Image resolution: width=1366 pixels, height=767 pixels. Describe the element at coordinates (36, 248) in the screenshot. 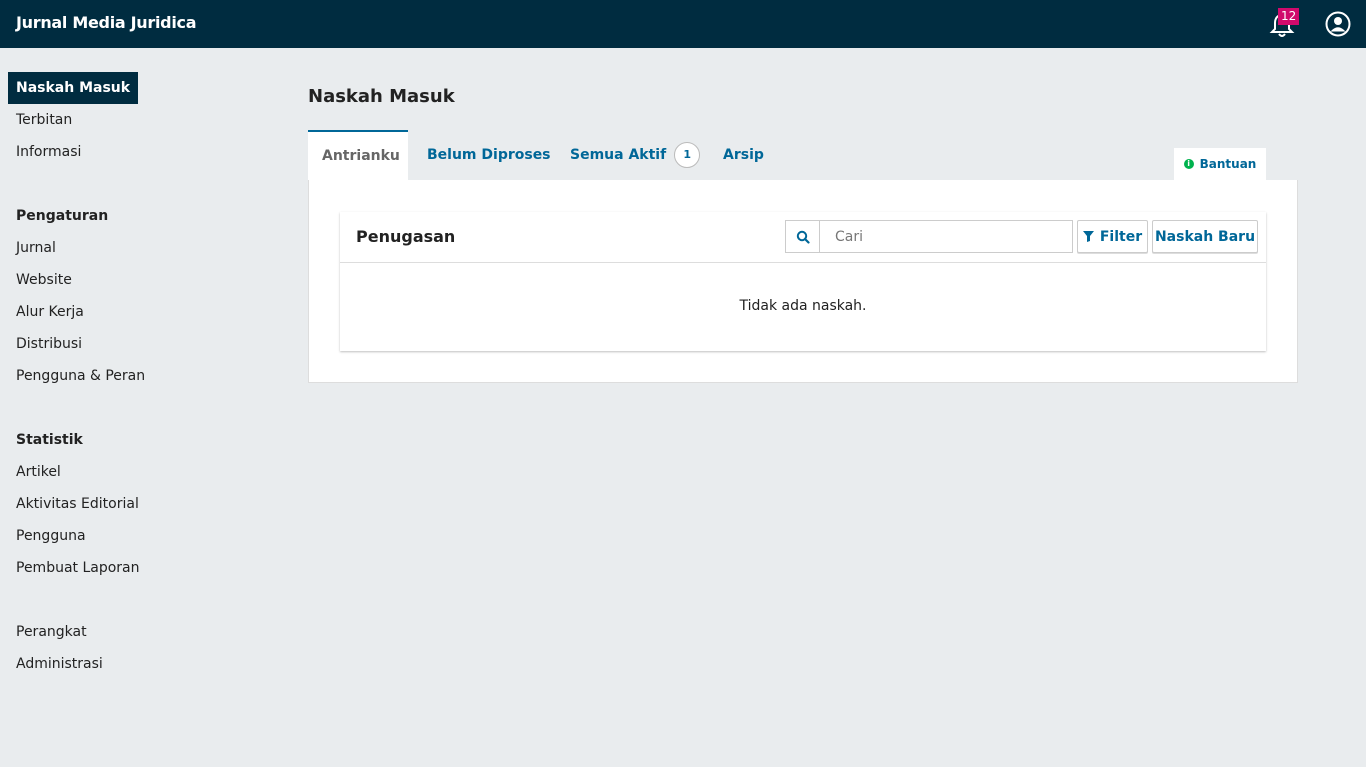

I see `sidebar-item-jurnal: Jurnal` at that location.